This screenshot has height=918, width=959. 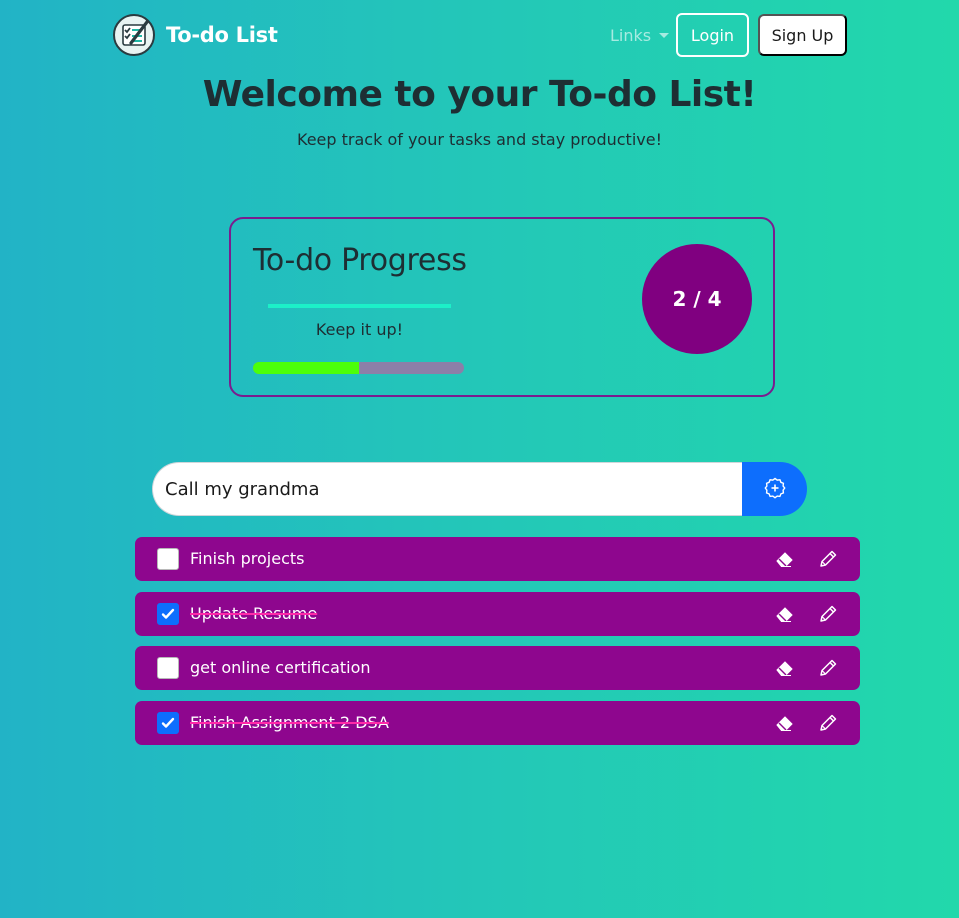 What do you see at coordinates (280, 667) in the screenshot?
I see `todo-text: get online certification` at bounding box center [280, 667].